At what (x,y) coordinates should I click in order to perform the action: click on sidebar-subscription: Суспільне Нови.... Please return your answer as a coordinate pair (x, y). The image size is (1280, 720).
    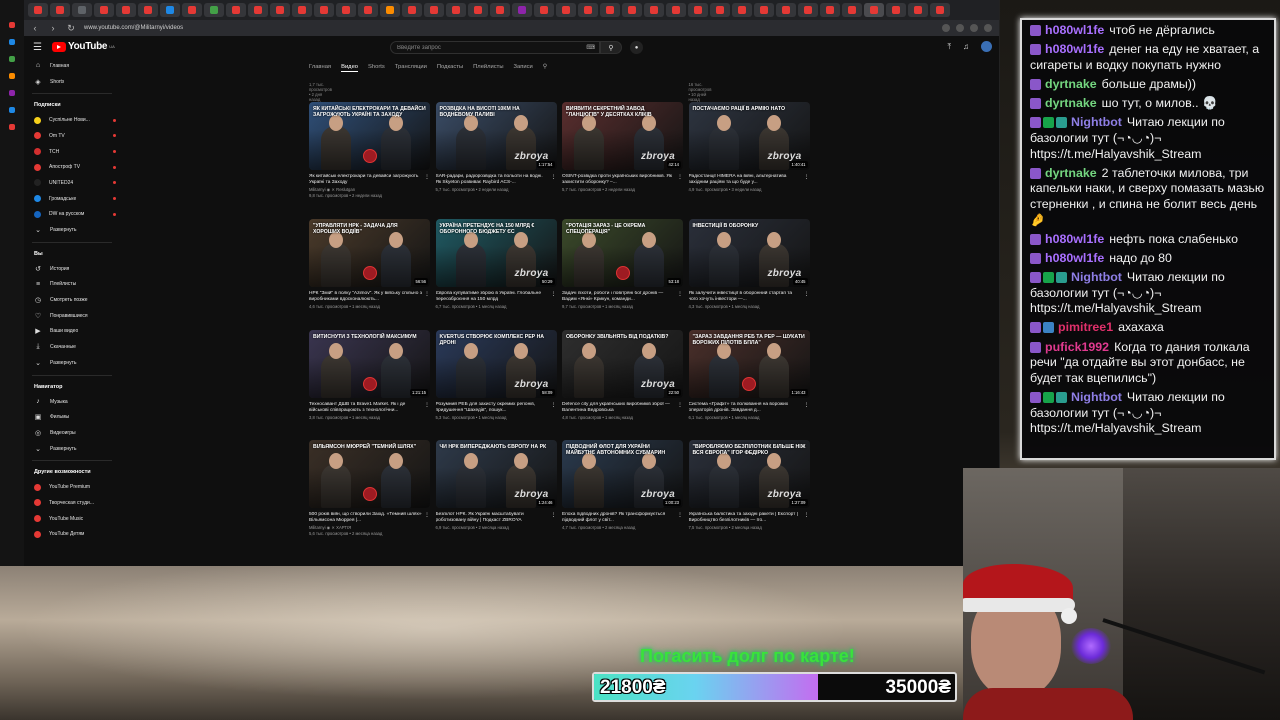
    Looking at the image, I should click on (72, 120).